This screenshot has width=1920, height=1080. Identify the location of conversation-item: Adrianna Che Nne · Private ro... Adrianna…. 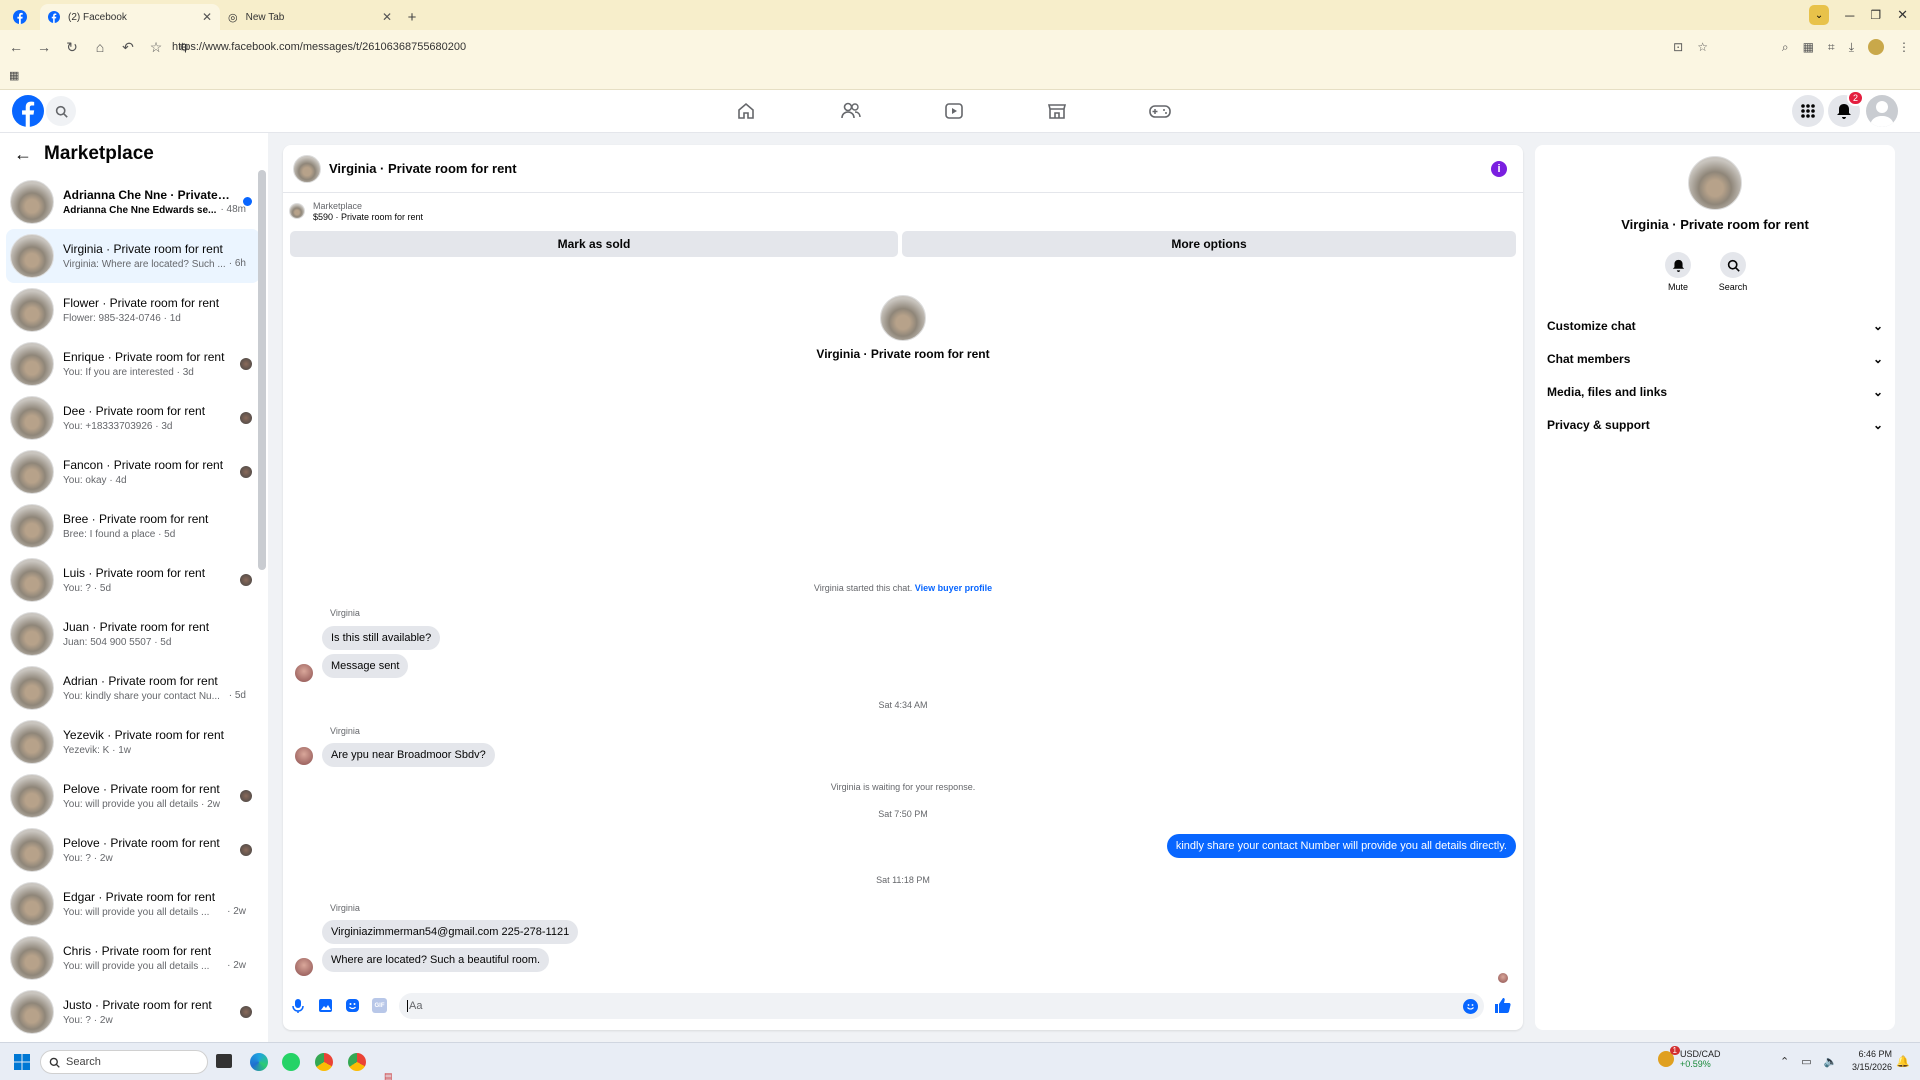
(133, 202).